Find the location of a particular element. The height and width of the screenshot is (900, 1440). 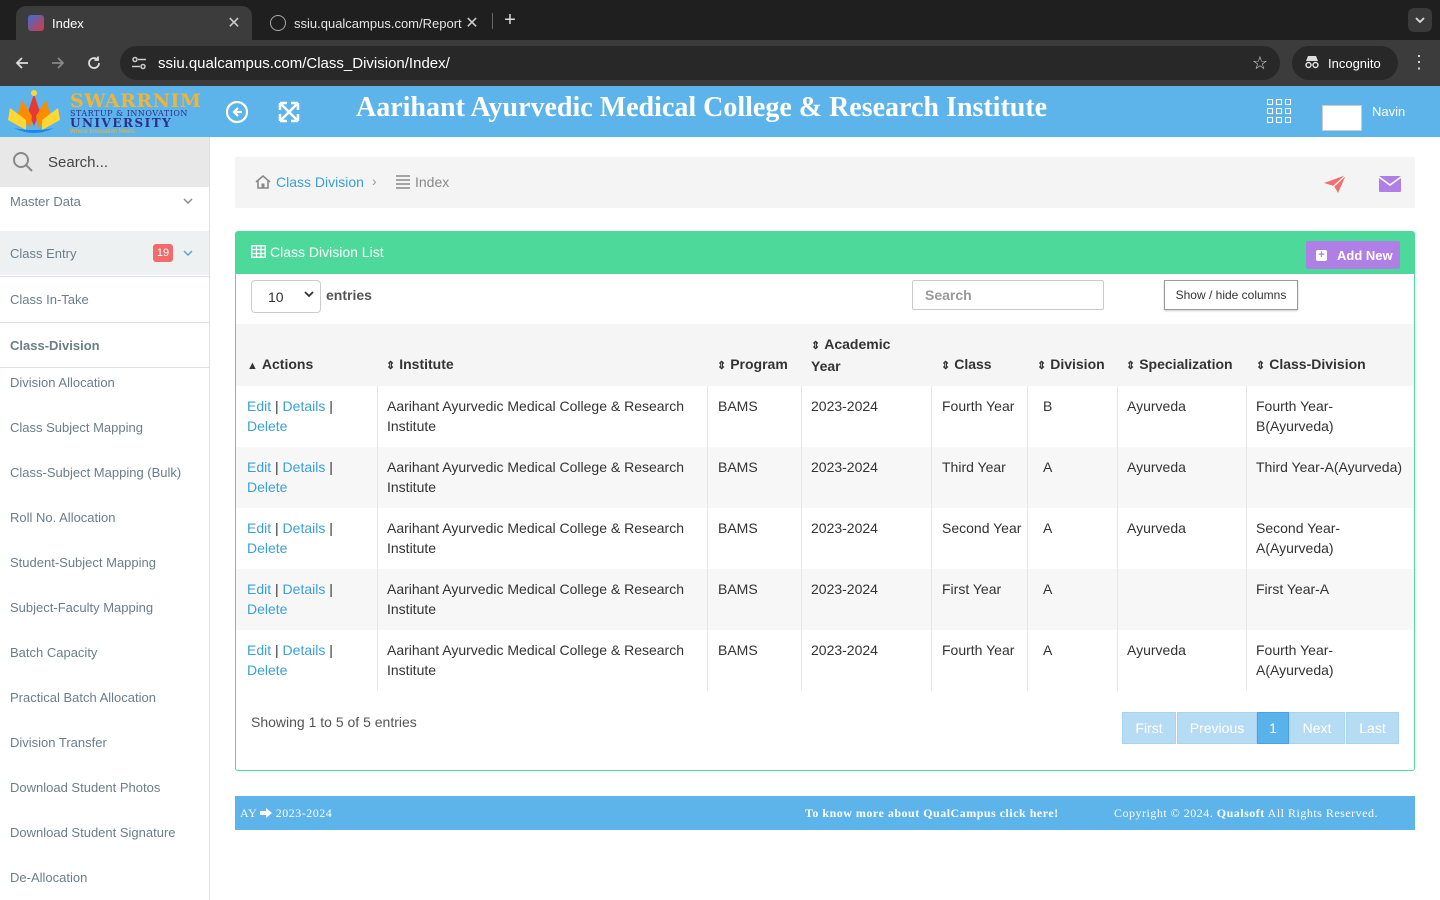

cell-class-division: Fourth Year-A(Ayurveda) is located at coordinates (1295, 660).